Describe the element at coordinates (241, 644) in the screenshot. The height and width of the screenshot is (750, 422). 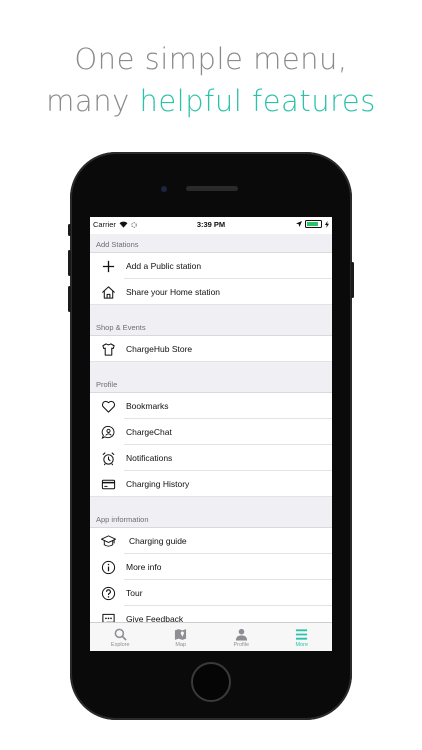
I see `tab-label: Profile` at that location.